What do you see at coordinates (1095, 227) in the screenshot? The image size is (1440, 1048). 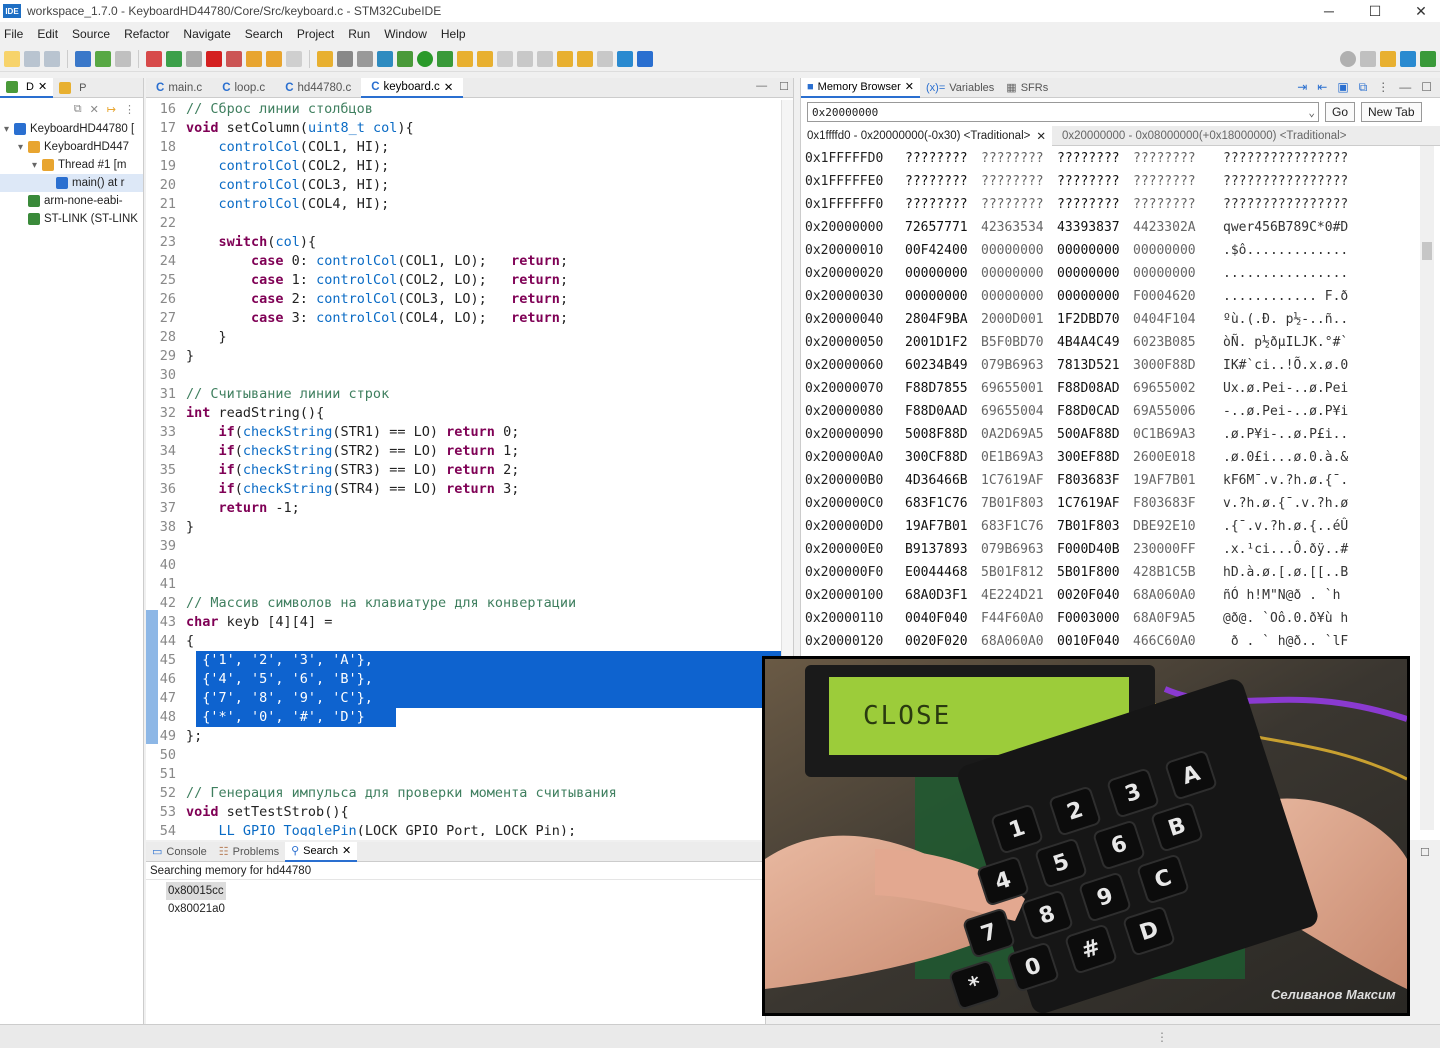 I see `memory-word: 43393837` at bounding box center [1095, 227].